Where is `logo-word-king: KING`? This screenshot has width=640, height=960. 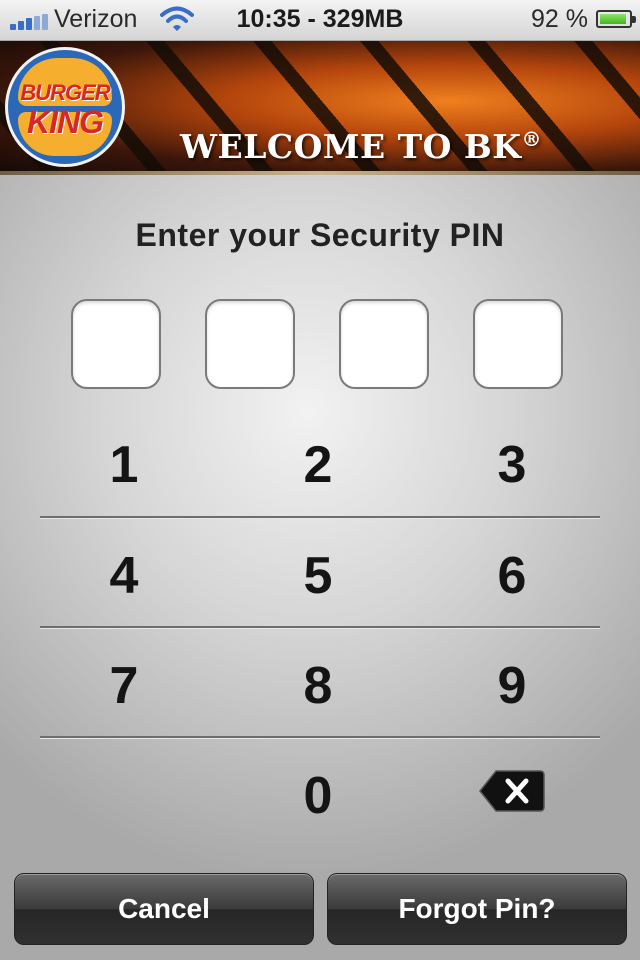
logo-word-king: KING is located at coordinates (65, 122).